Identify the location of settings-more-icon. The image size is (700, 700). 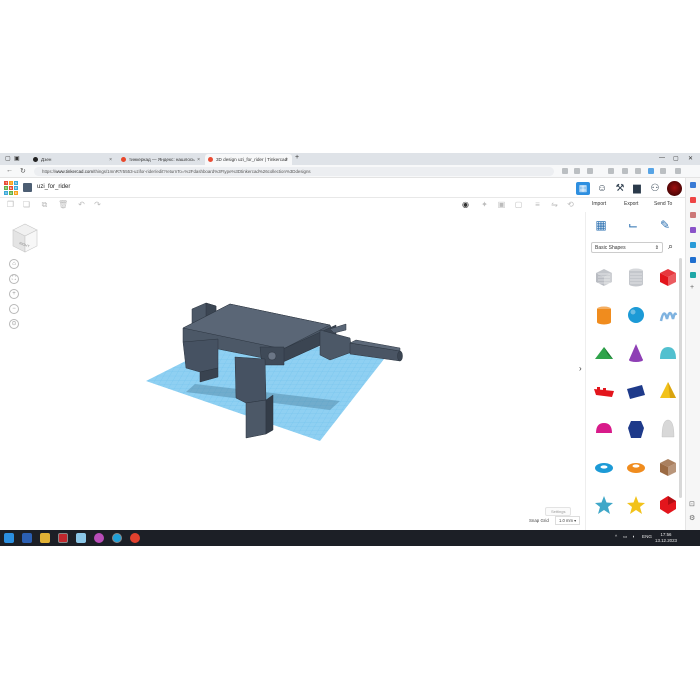
(678, 171).